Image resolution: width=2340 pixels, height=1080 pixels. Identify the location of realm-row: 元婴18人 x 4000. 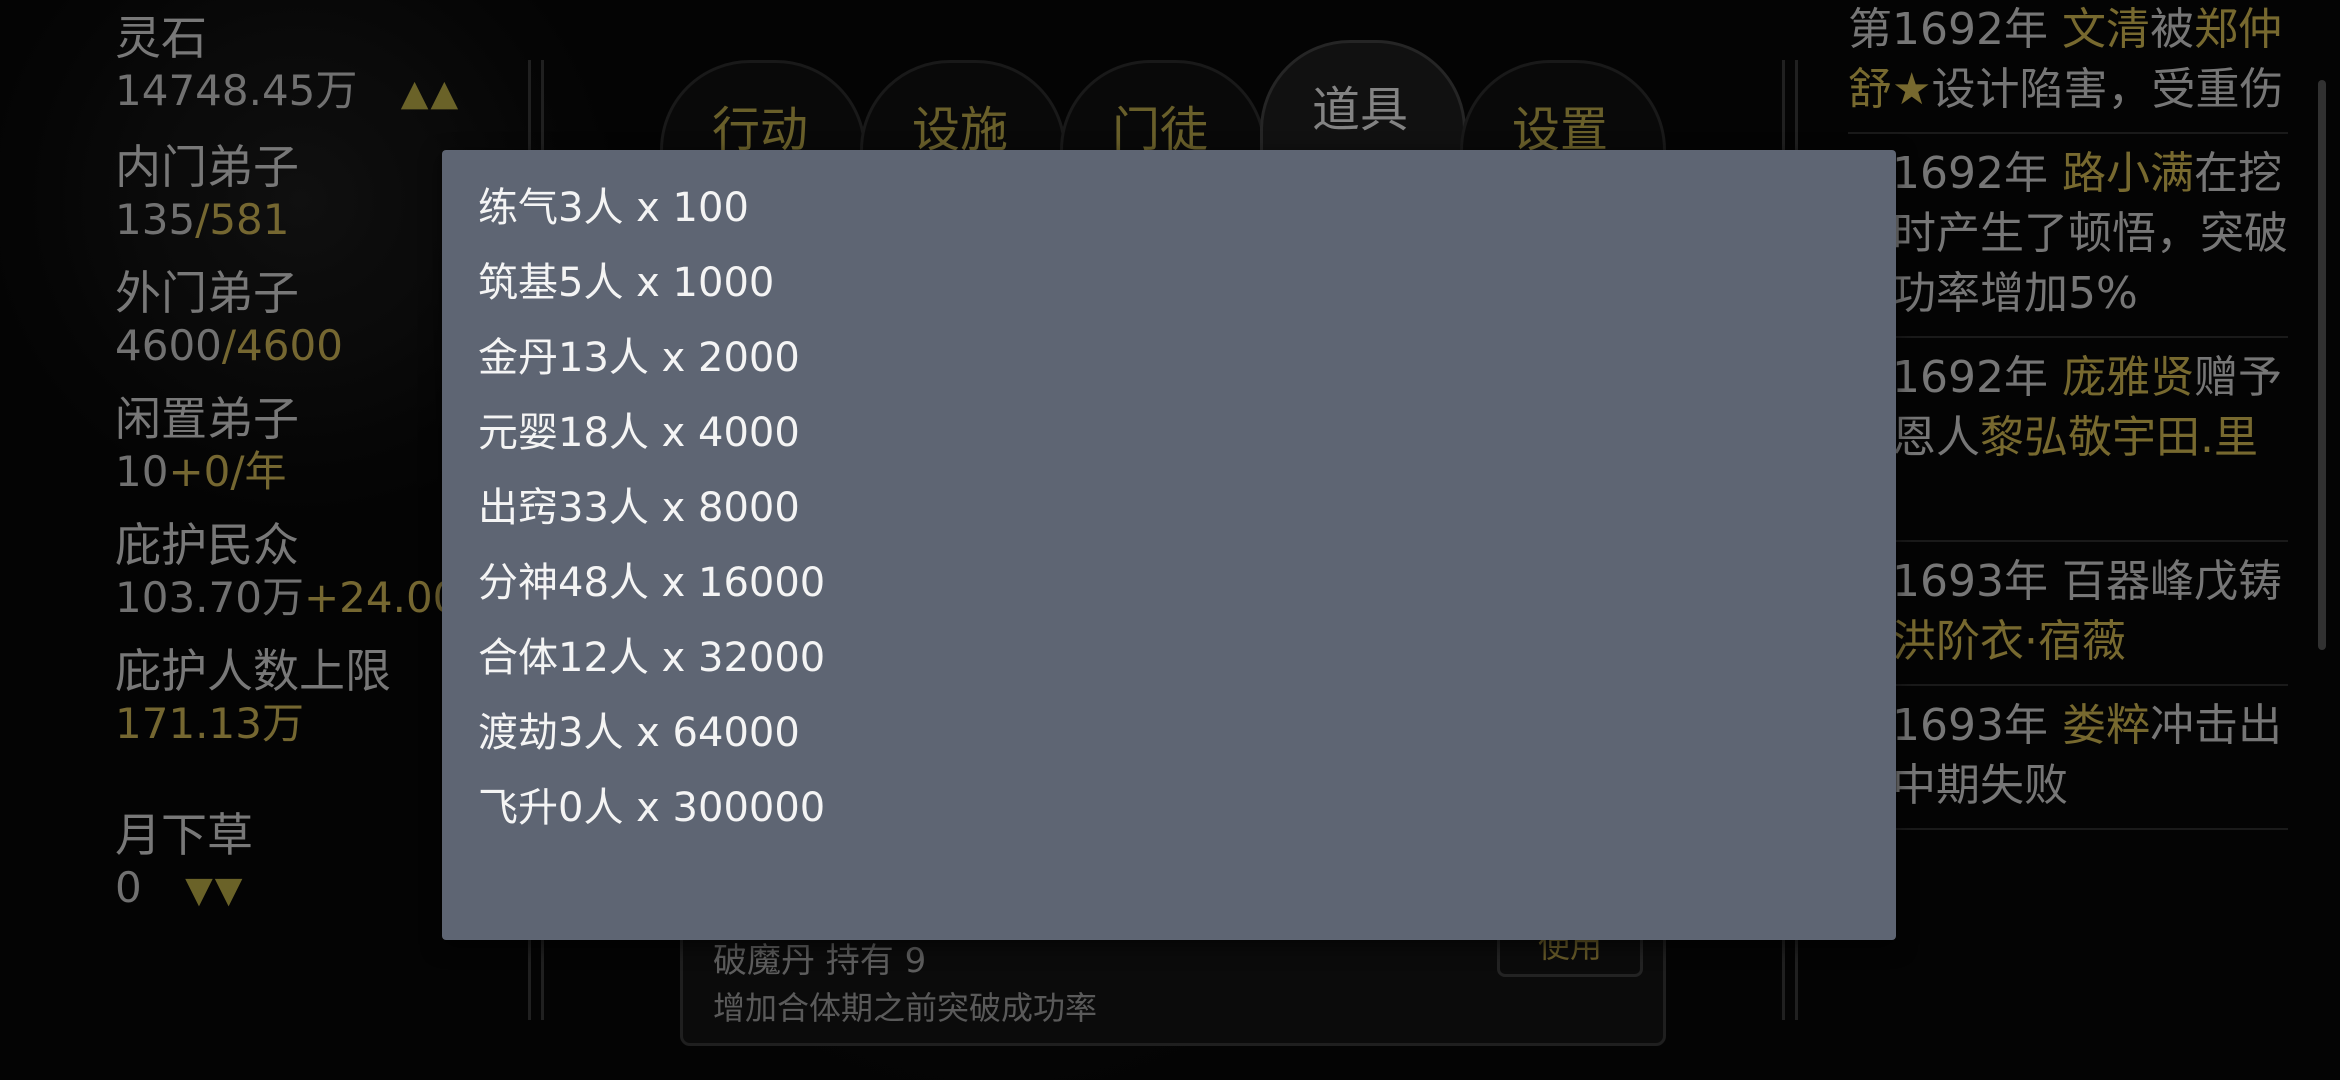
(639, 433).